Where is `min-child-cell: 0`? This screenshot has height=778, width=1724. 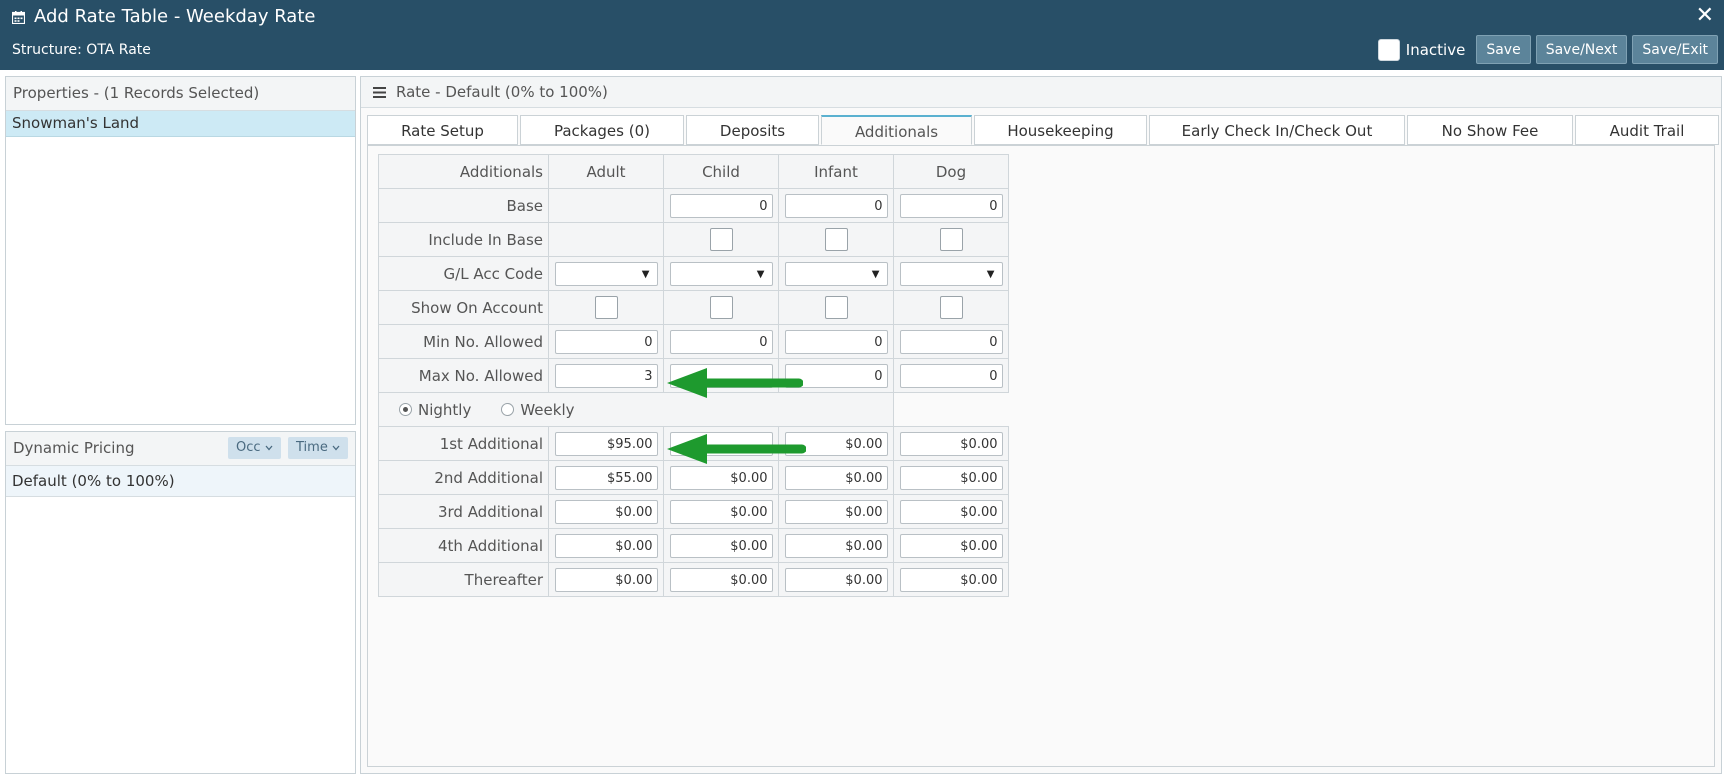 min-child-cell: 0 is located at coordinates (721, 341).